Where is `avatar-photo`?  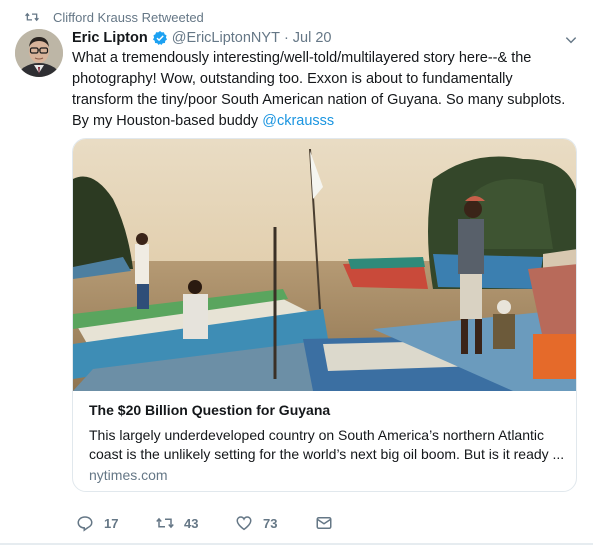 avatar-photo is located at coordinates (39, 53).